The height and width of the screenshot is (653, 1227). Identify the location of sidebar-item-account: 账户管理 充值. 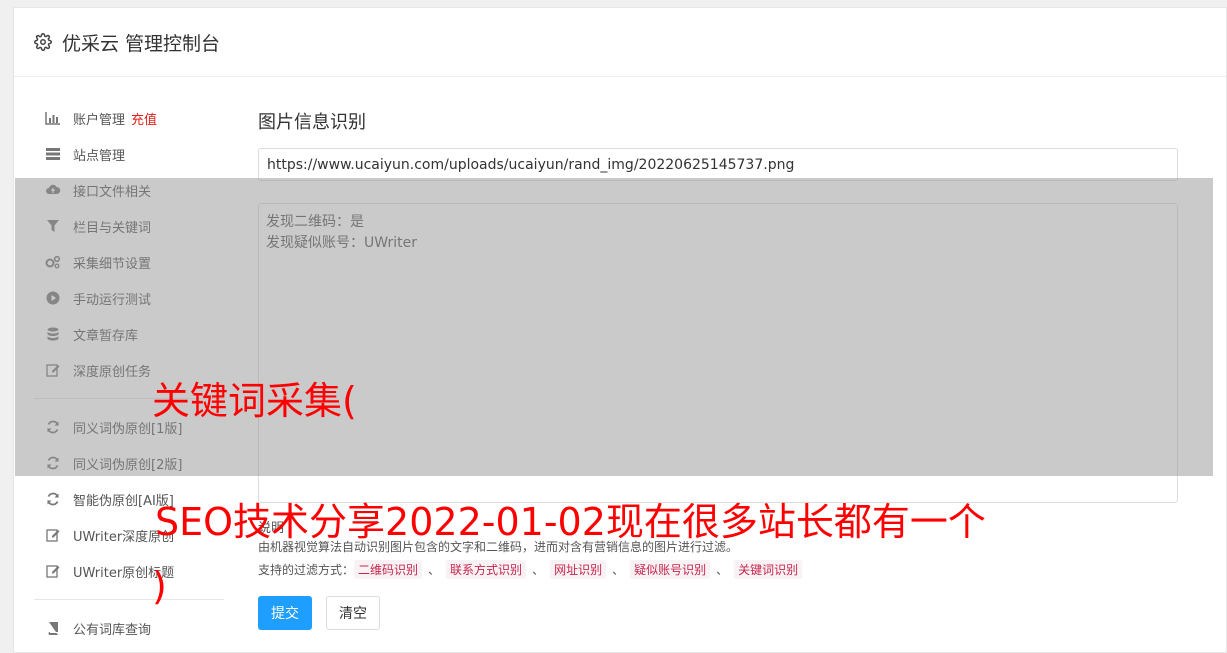
(129, 118).